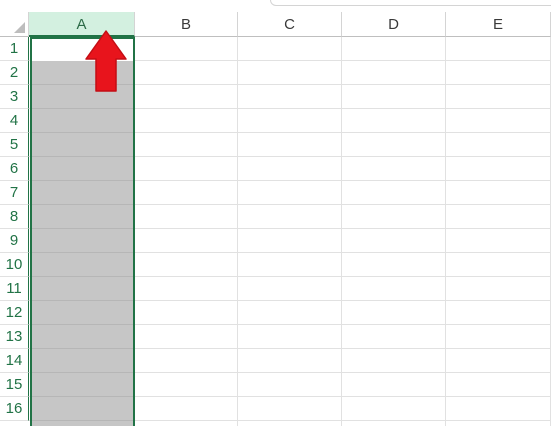 The width and height of the screenshot is (551, 426). What do you see at coordinates (14, 313) in the screenshot?
I see `row-header-12: 12` at bounding box center [14, 313].